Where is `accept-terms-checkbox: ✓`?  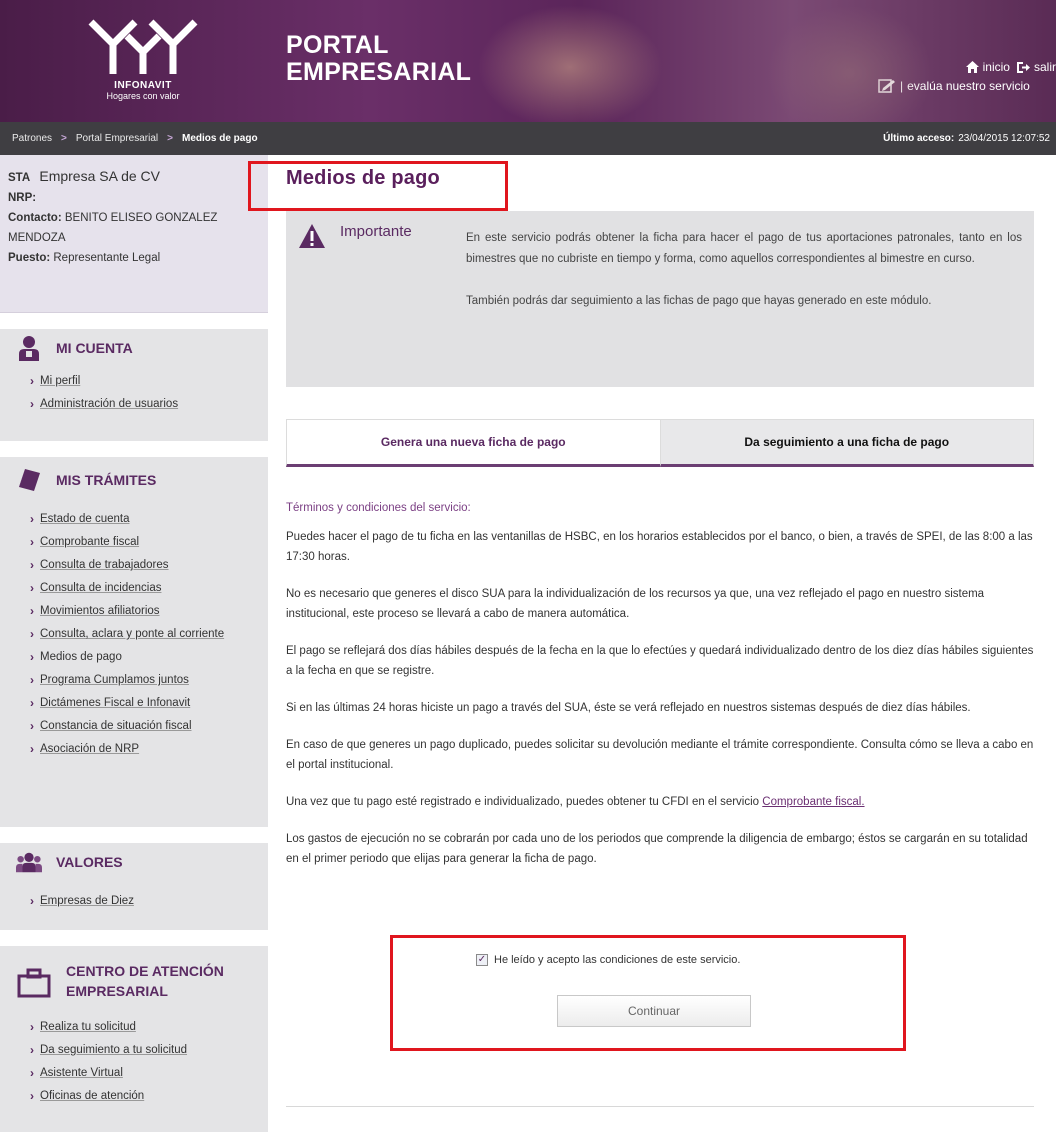
accept-terms-checkbox: ✓ is located at coordinates (482, 960).